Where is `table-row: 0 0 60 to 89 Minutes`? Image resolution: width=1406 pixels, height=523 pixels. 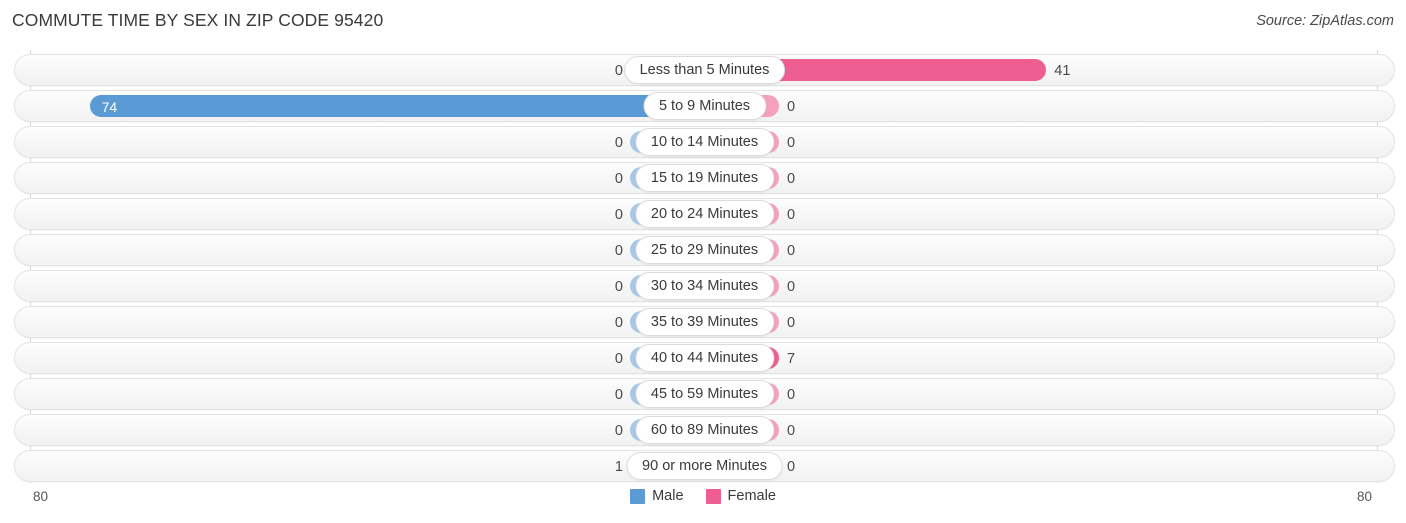
table-row: 0 0 60 to 89 Minutes is located at coordinates (704, 430).